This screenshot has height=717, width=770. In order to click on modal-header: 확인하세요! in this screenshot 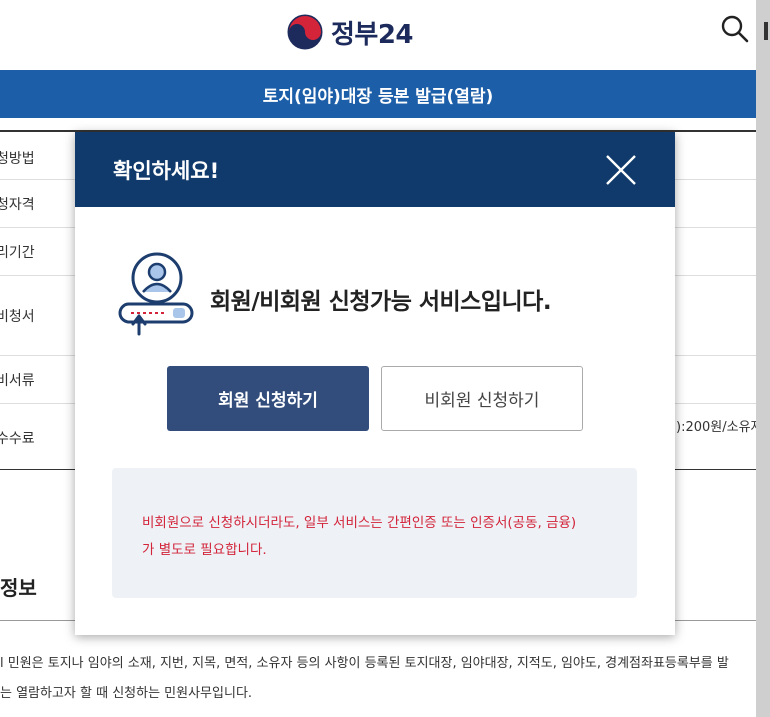, I will do `click(375, 169)`.